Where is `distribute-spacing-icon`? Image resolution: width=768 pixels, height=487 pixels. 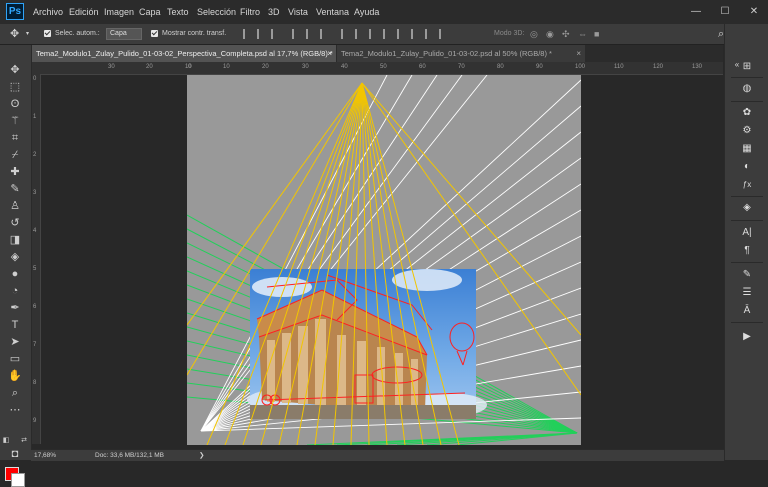
distribute-spacing-icon is located at coordinates (426, 34).